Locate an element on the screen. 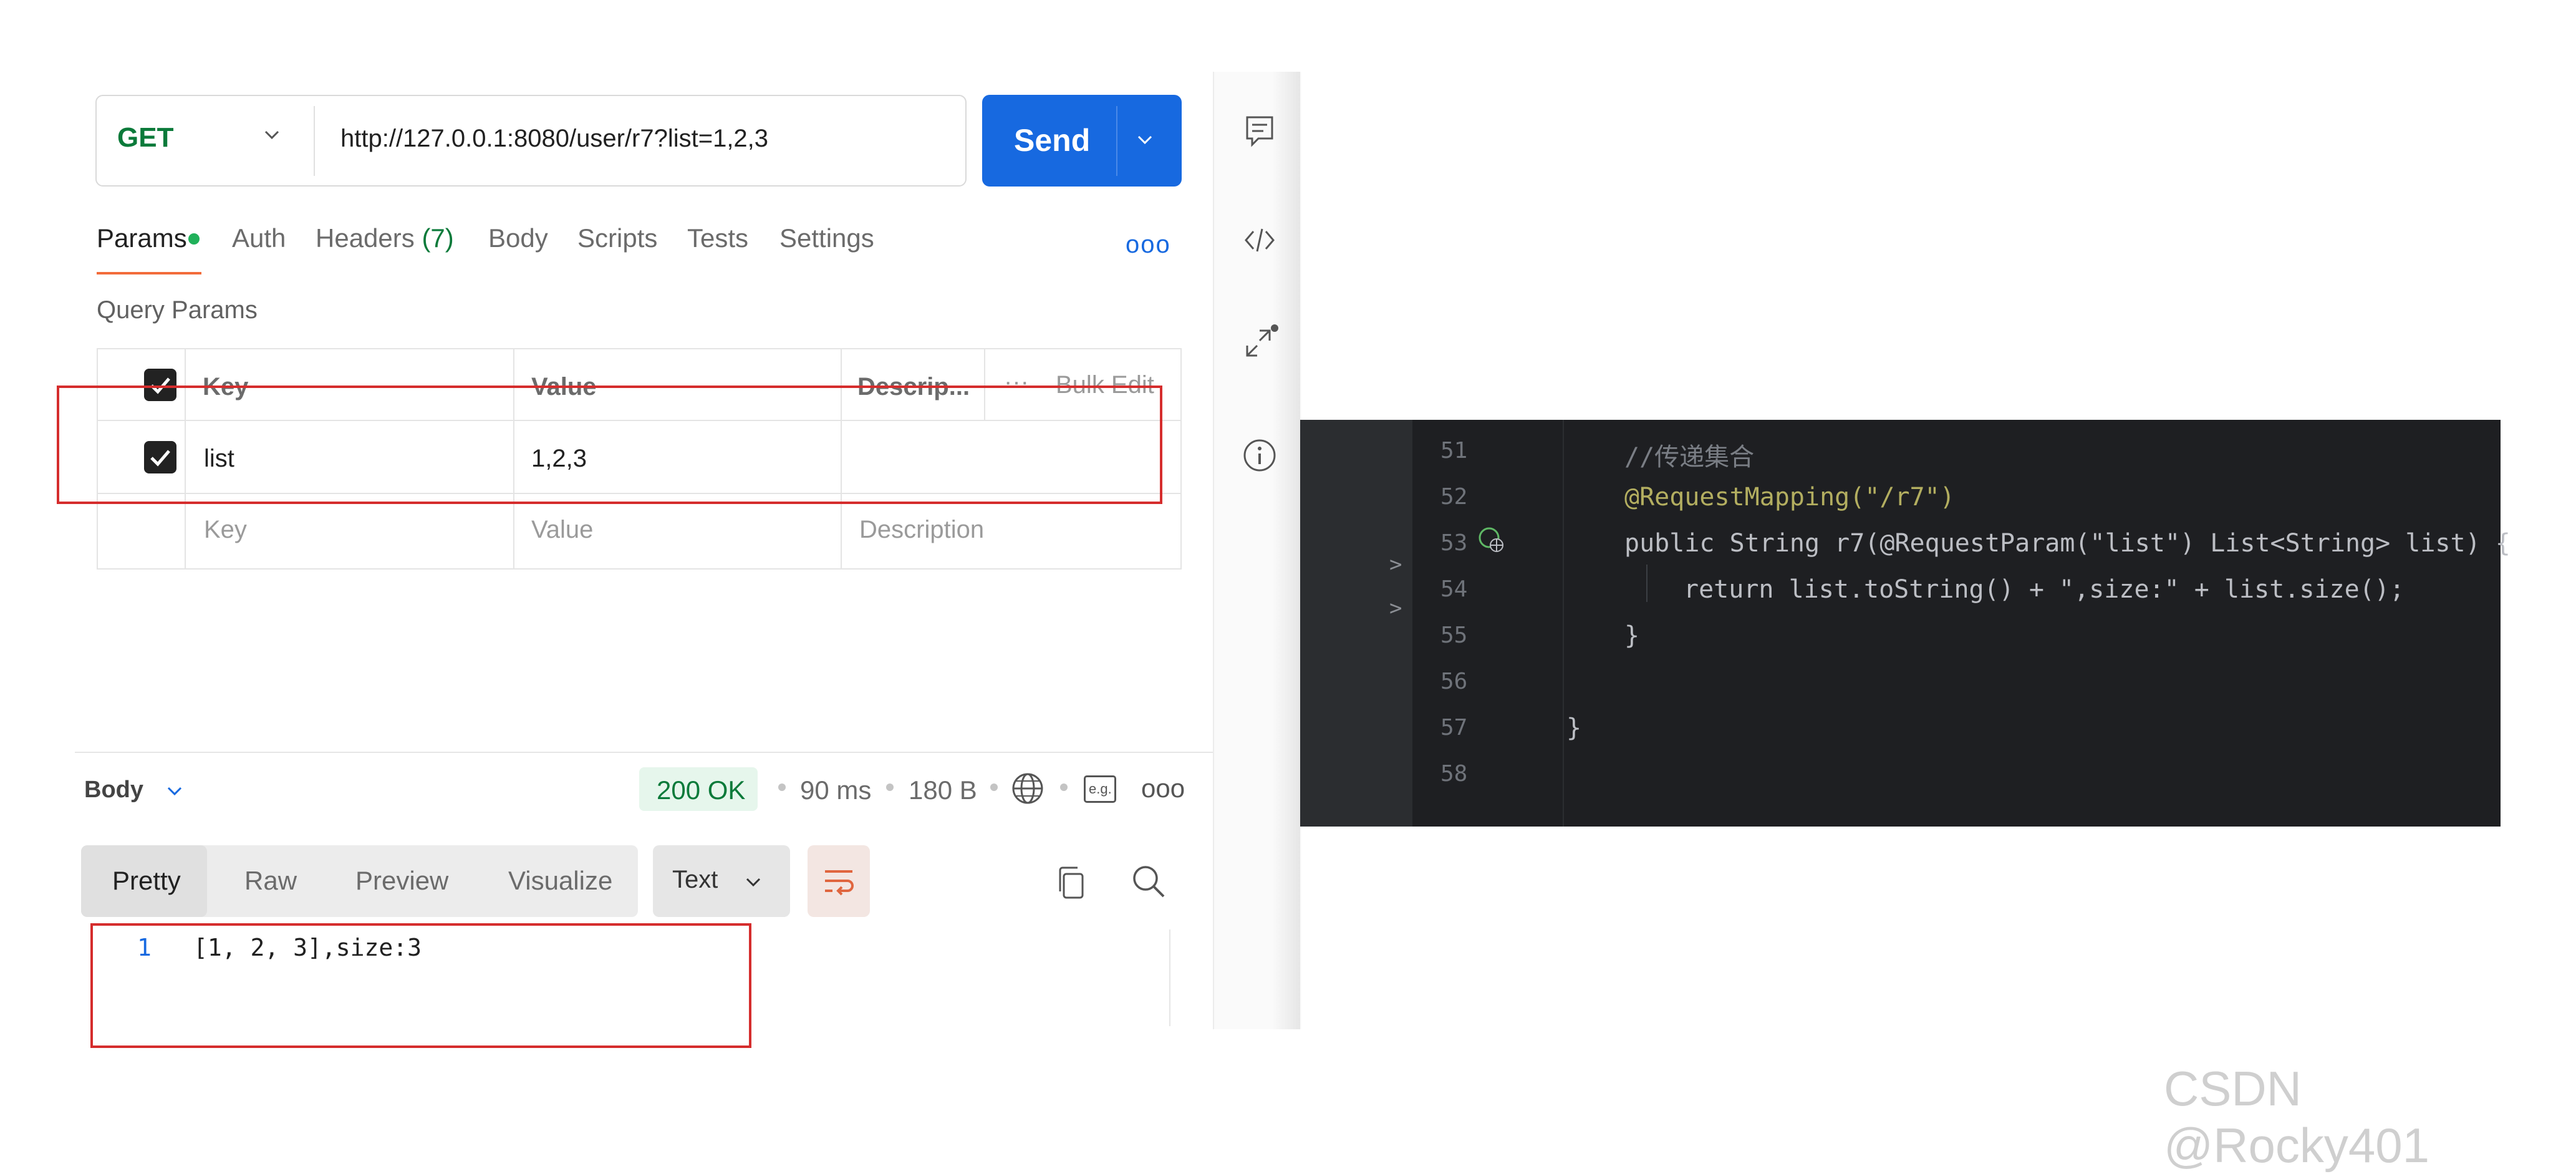 Image resolution: width=2576 pixels, height=1174 pixels. line-number: 55 is located at coordinates (1454, 635).